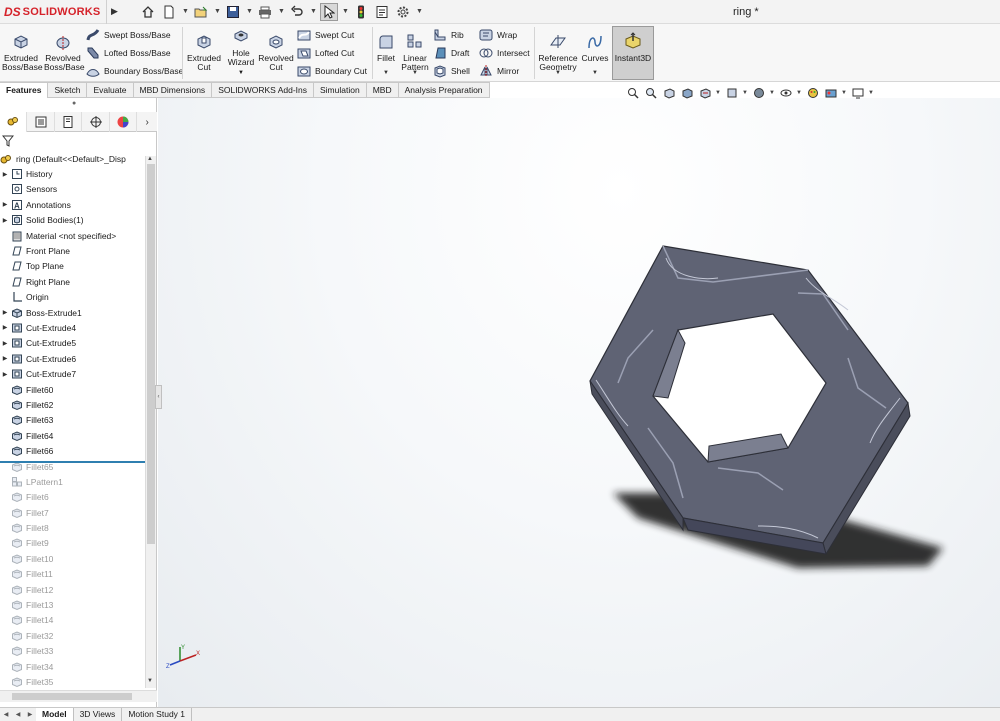 The height and width of the screenshot is (721, 1000). Describe the element at coordinates (745, 93) in the screenshot. I see `display-style-dropdown-icon: ▼` at that location.